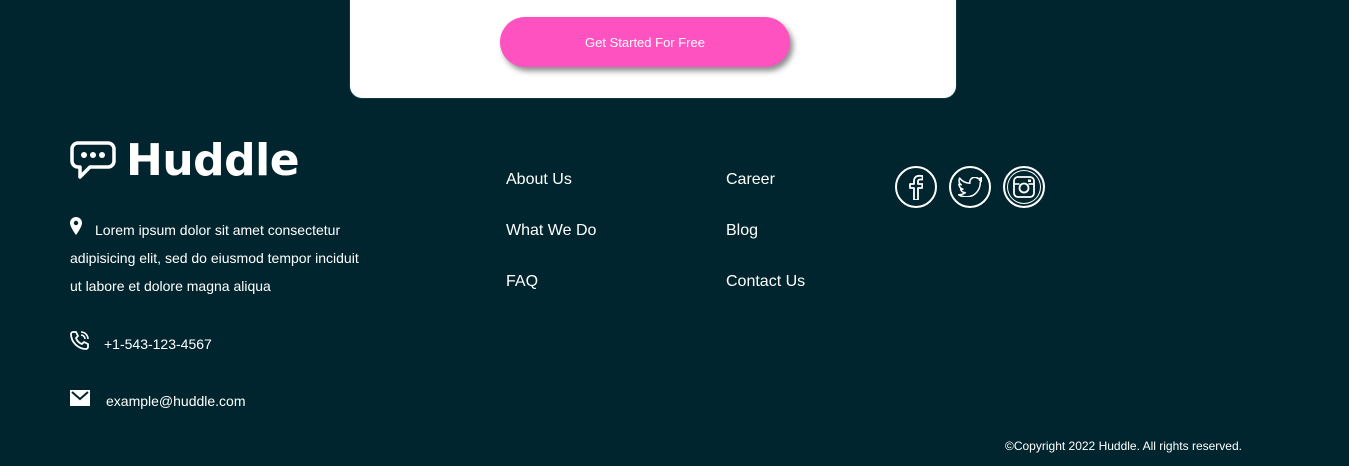 This screenshot has width=1349, height=466. Describe the element at coordinates (970, 187) in the screenshot. I see `twitter-icon` at that location.